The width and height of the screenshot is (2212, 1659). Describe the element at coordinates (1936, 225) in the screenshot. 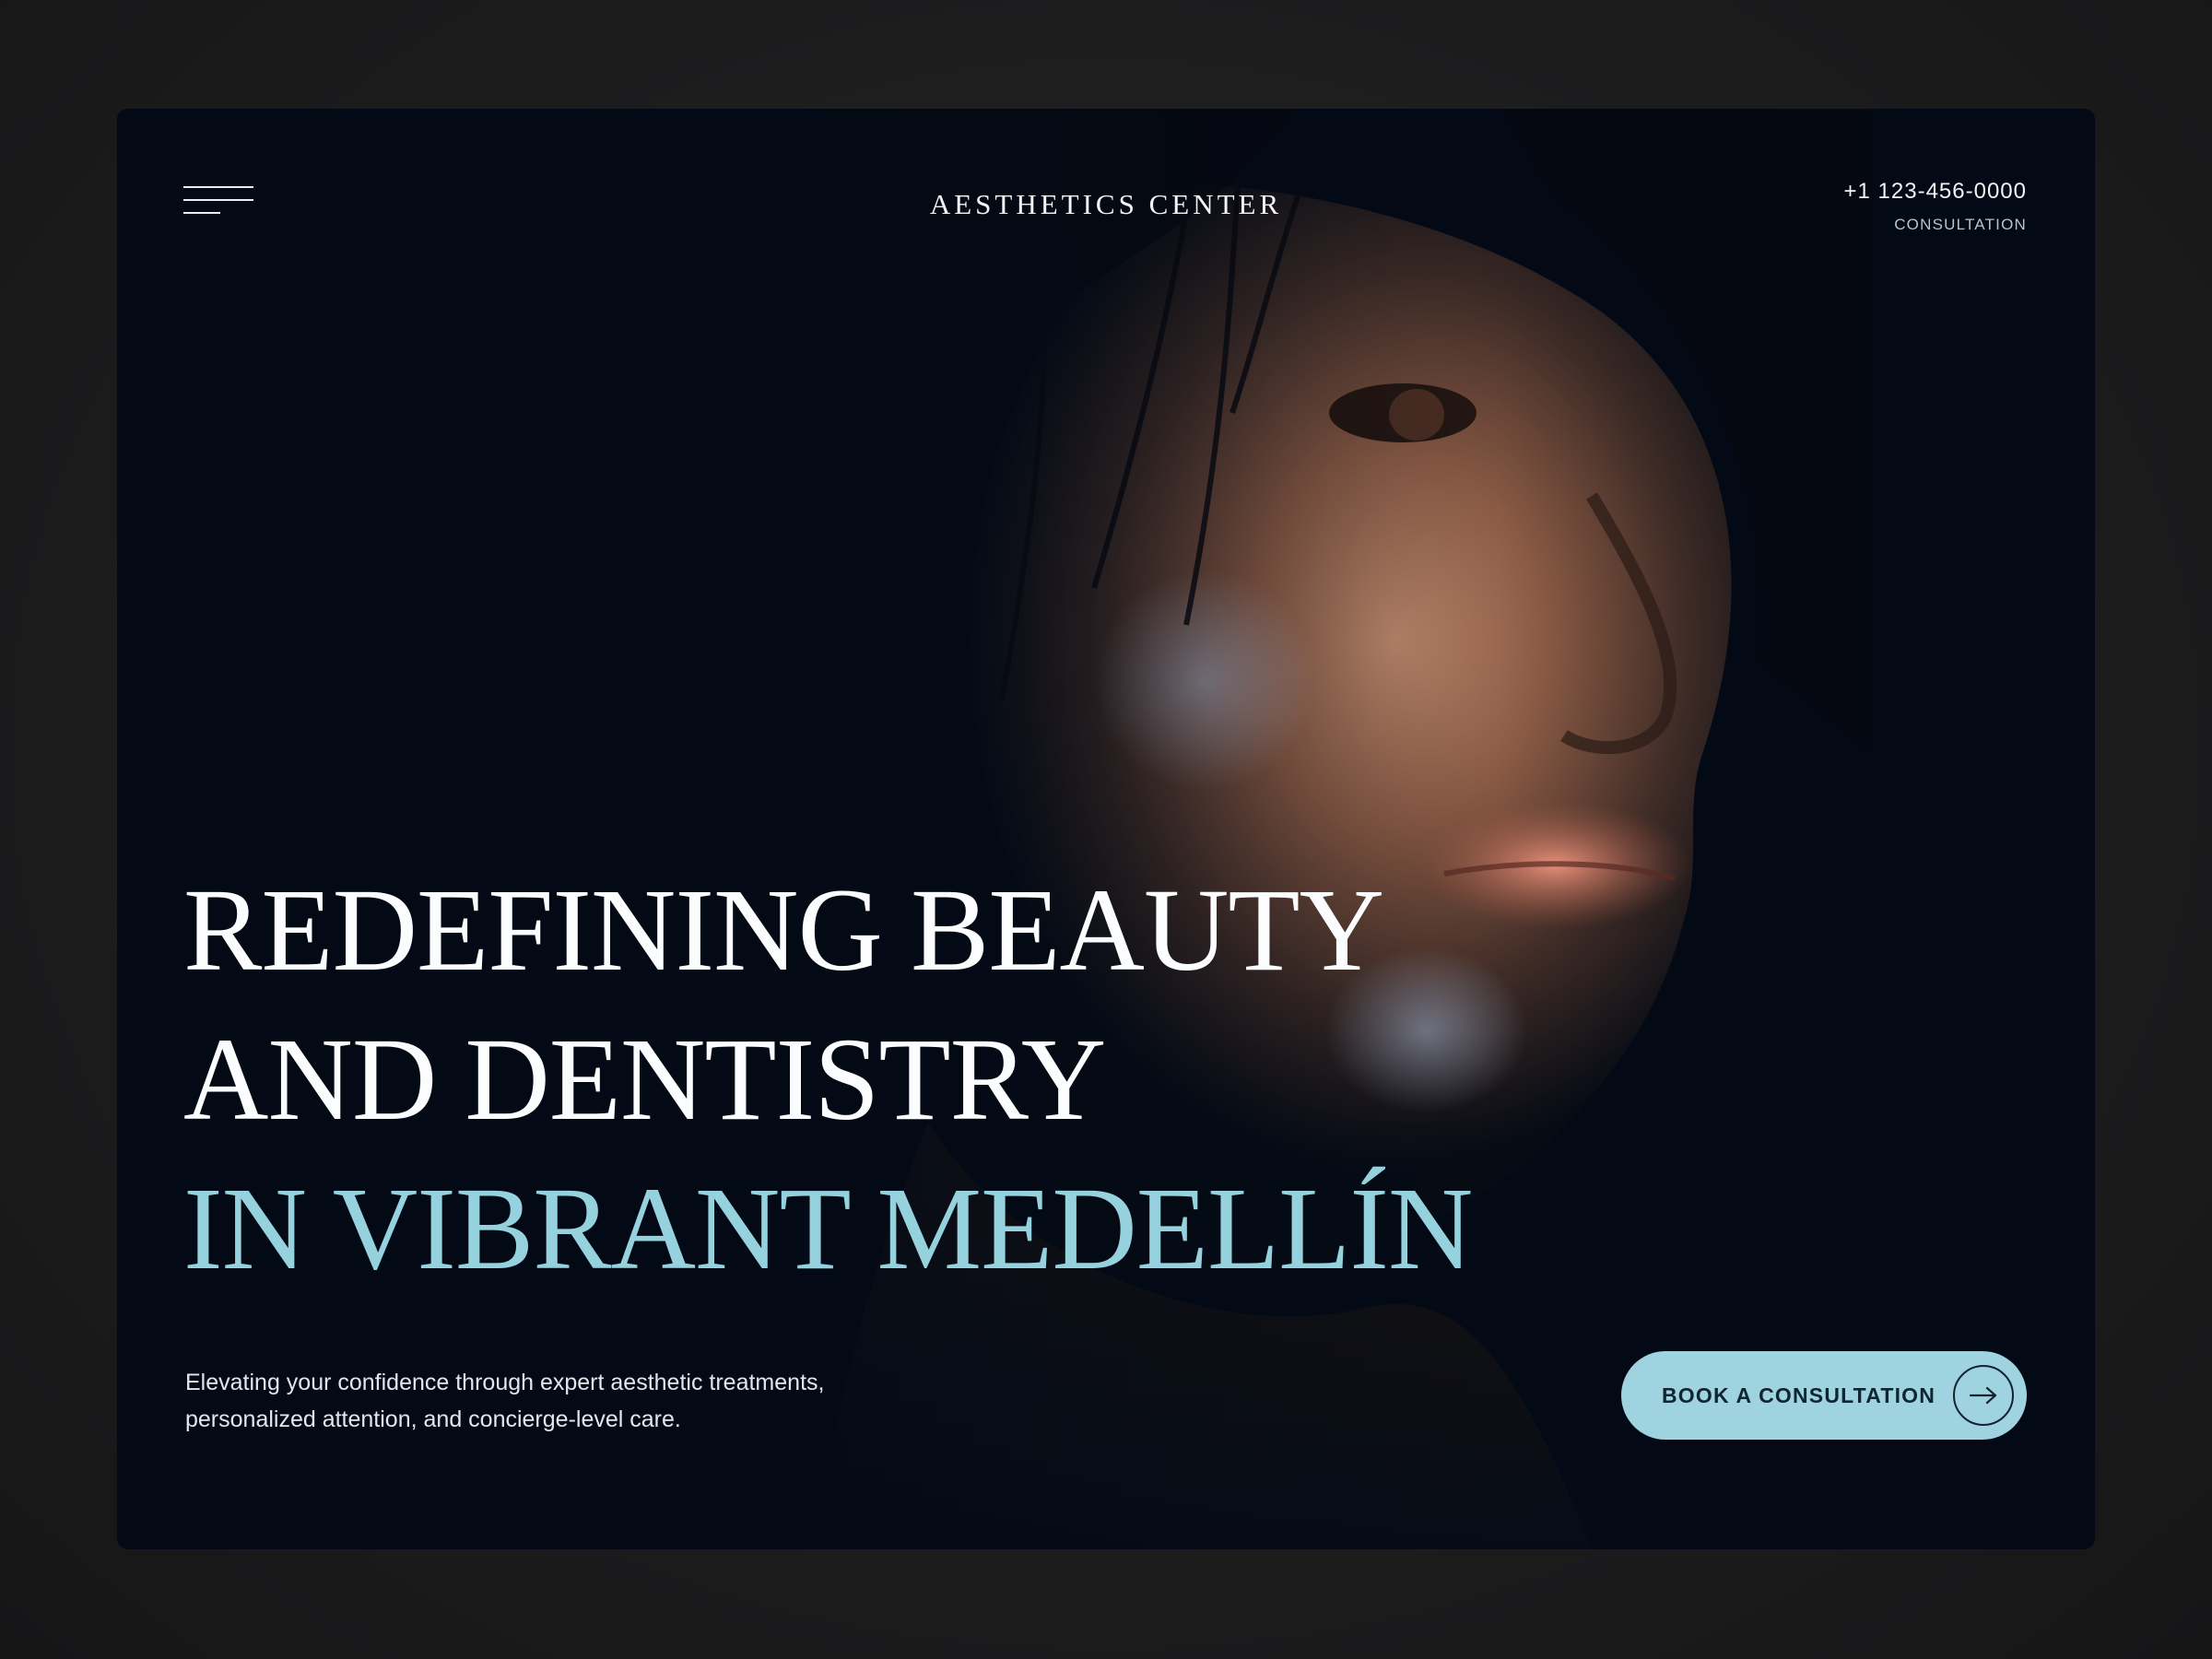

I see `consultation-link: CONSULTATION` at that location.